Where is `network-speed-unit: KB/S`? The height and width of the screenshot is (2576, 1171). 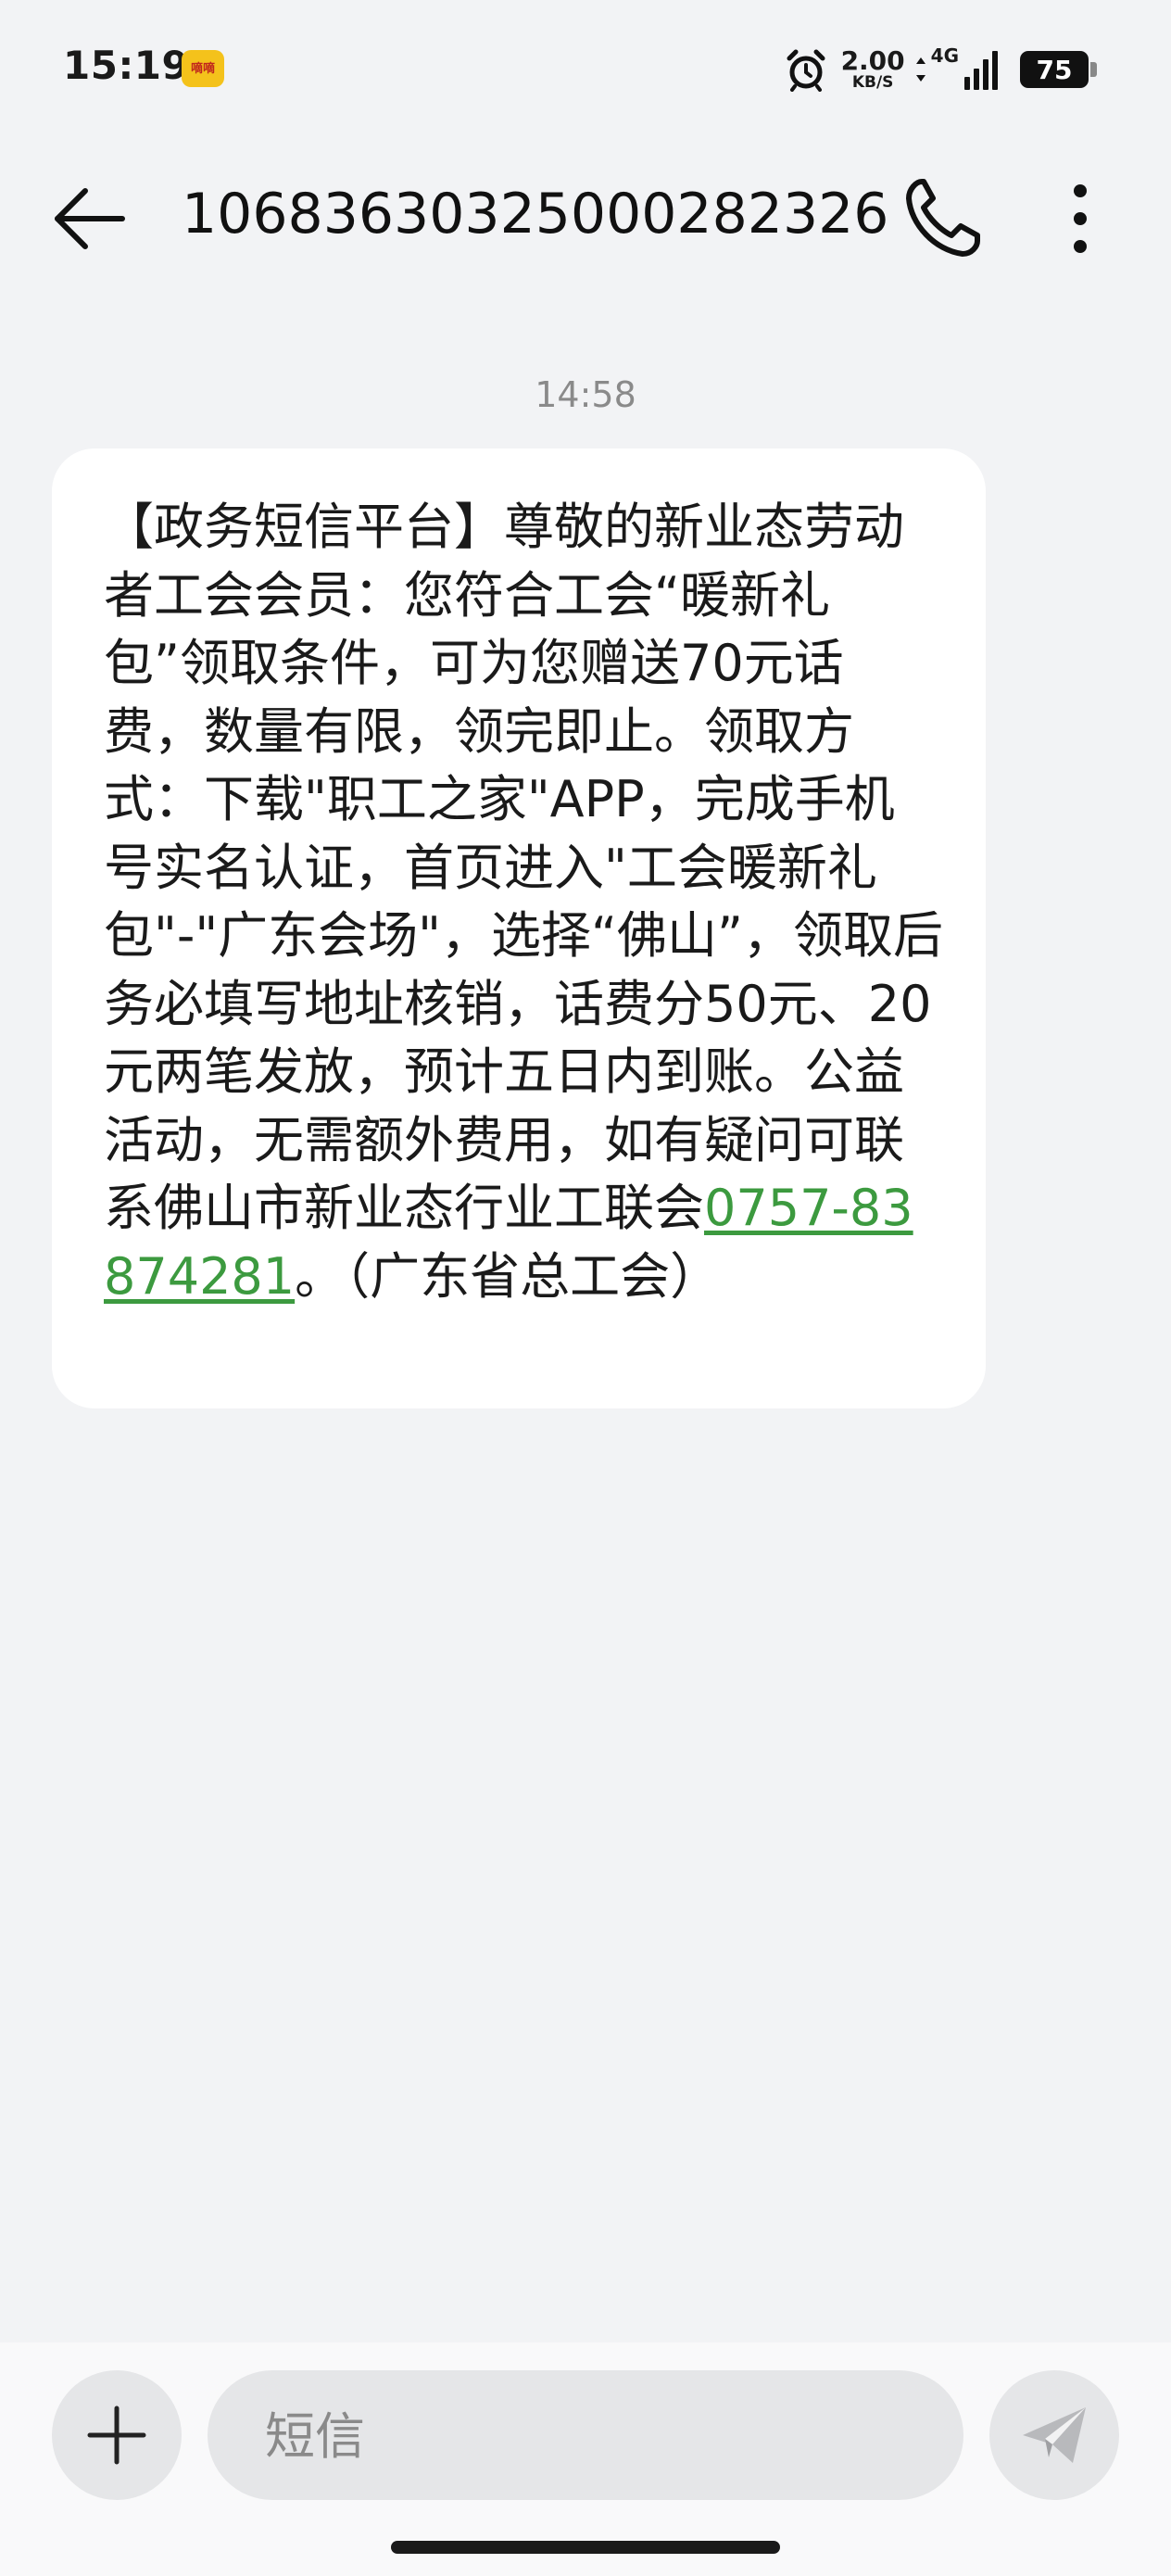
network-speed-unit: KB/S is located at coordinates (873, 82).